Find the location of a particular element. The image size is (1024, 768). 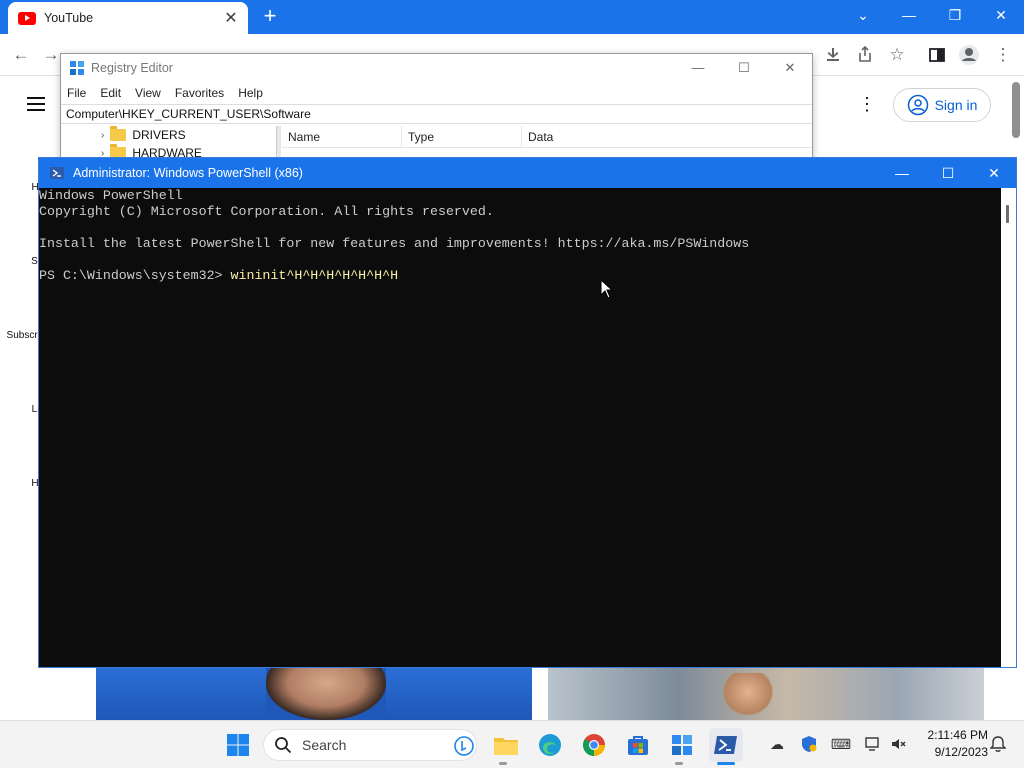

regedit-maximize-button: ☐ is located at coordinates (744, 68).